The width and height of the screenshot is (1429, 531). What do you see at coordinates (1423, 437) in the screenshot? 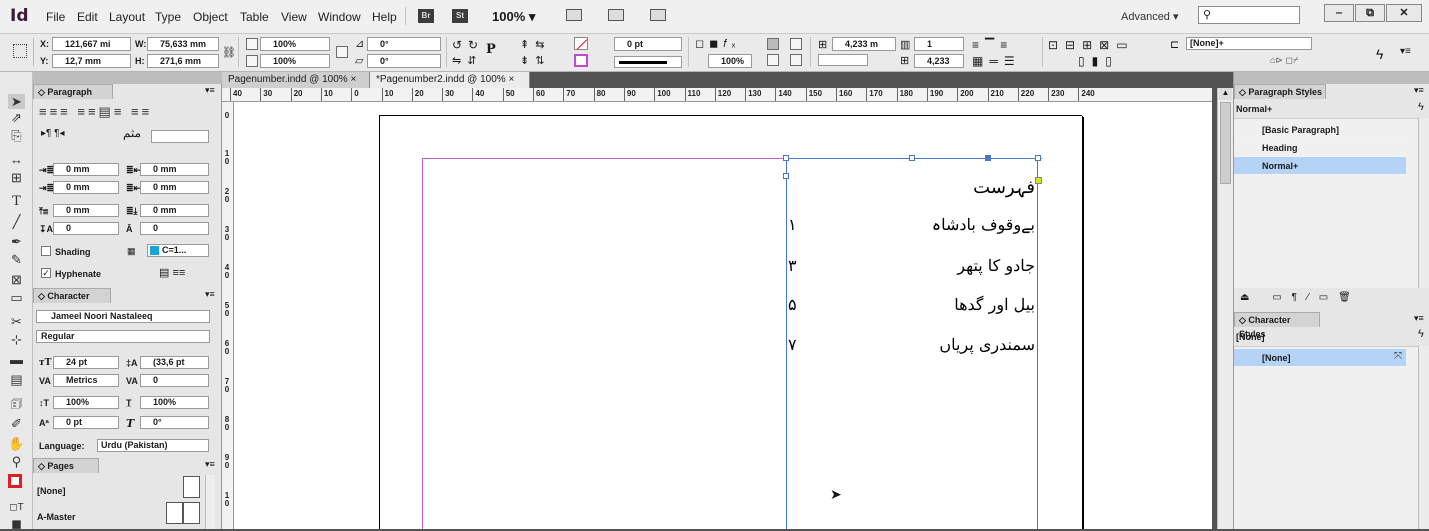
I see `character-styles-scrollbar` at bounding box center [1423, 437].